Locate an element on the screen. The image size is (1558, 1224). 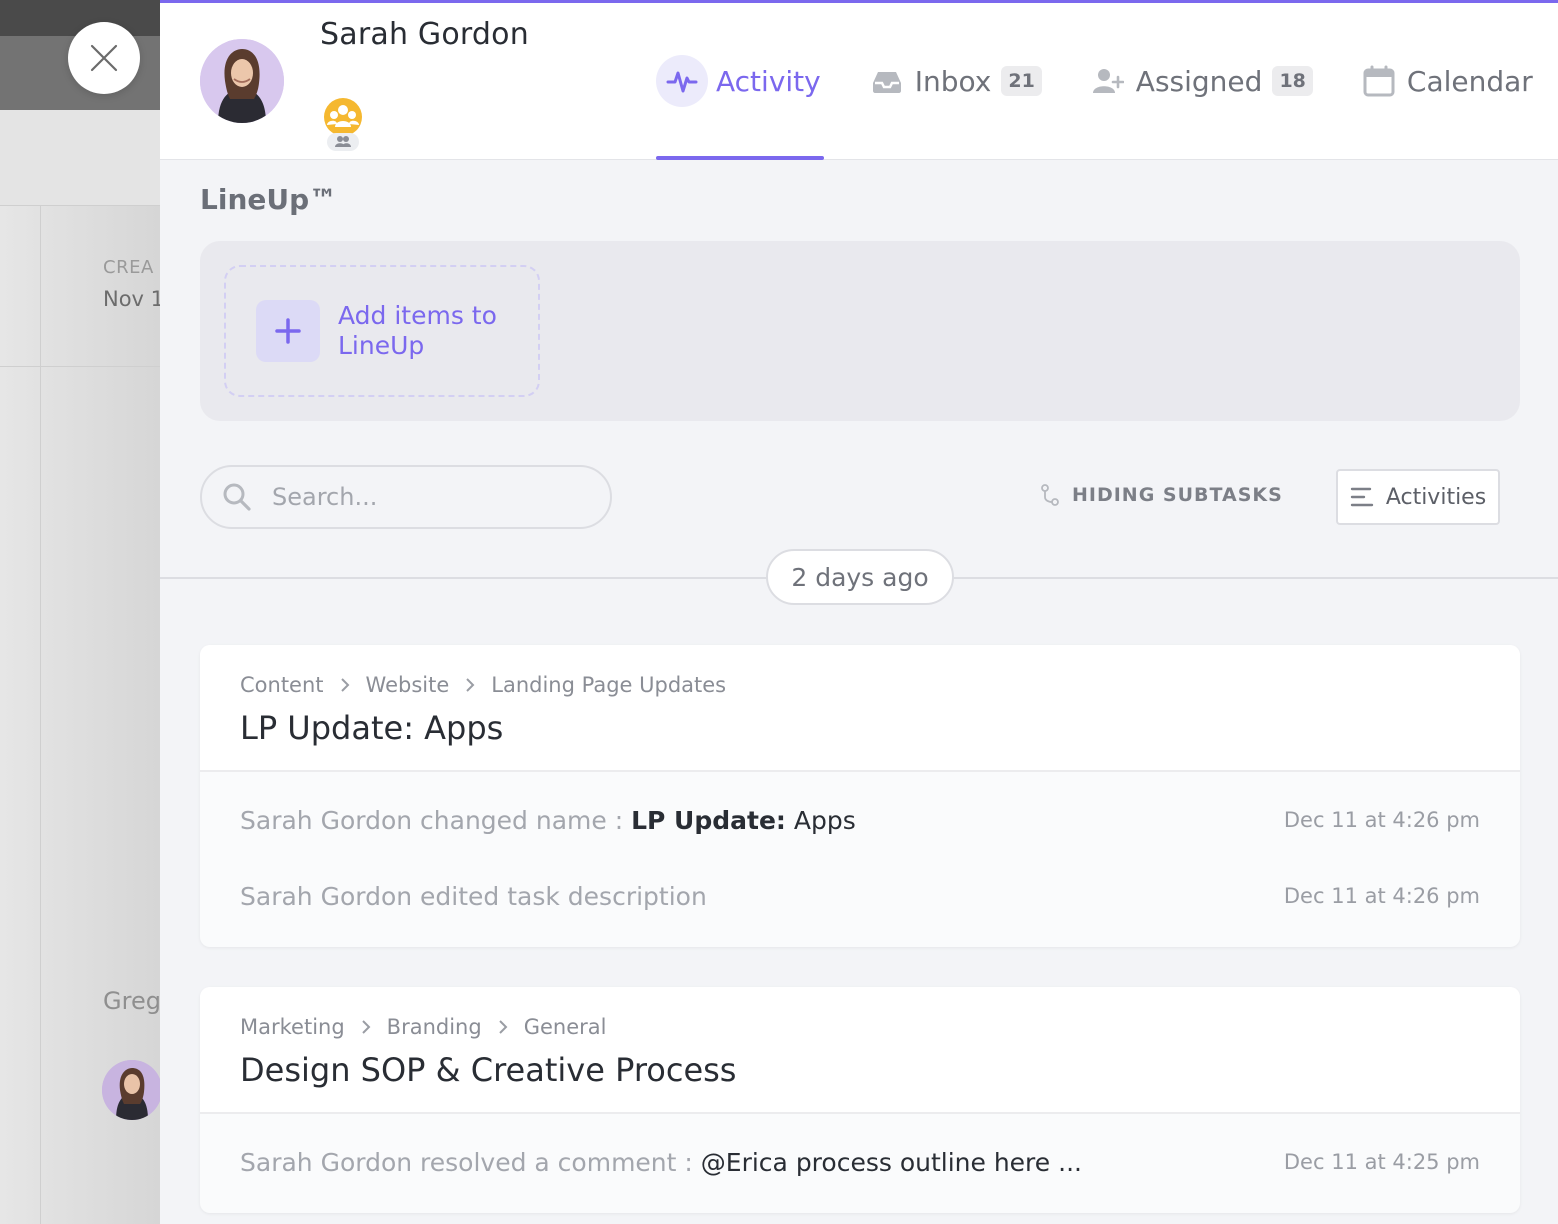
activities-filter-button: Activities is located at coordinates (1418, 497).